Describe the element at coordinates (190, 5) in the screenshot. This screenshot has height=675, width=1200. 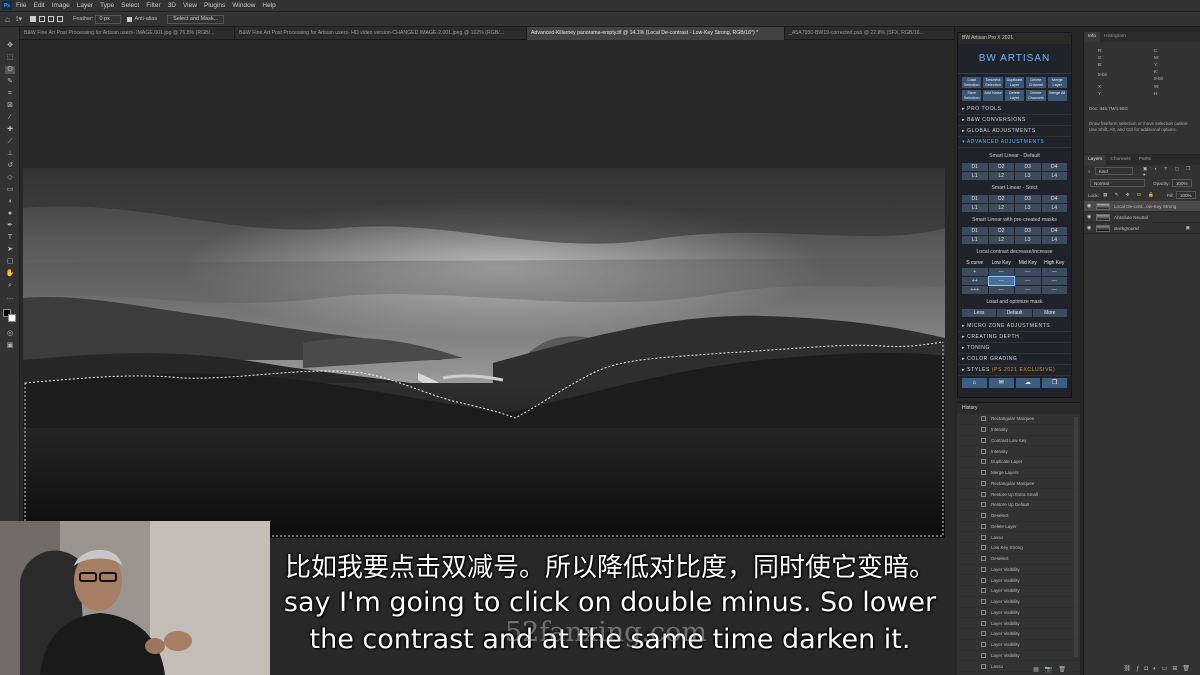
I see `menu-view: View` at that location.